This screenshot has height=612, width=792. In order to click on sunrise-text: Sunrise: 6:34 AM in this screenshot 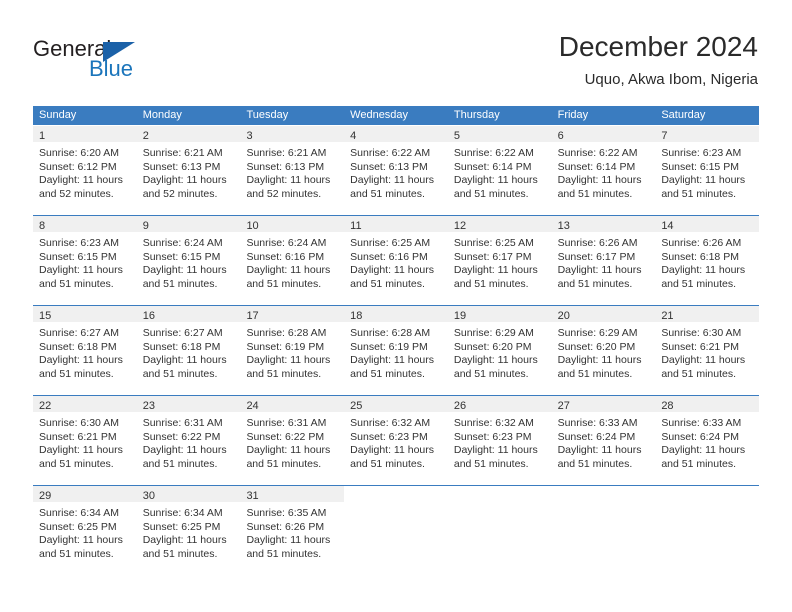, I will do `click(79, 513)`.